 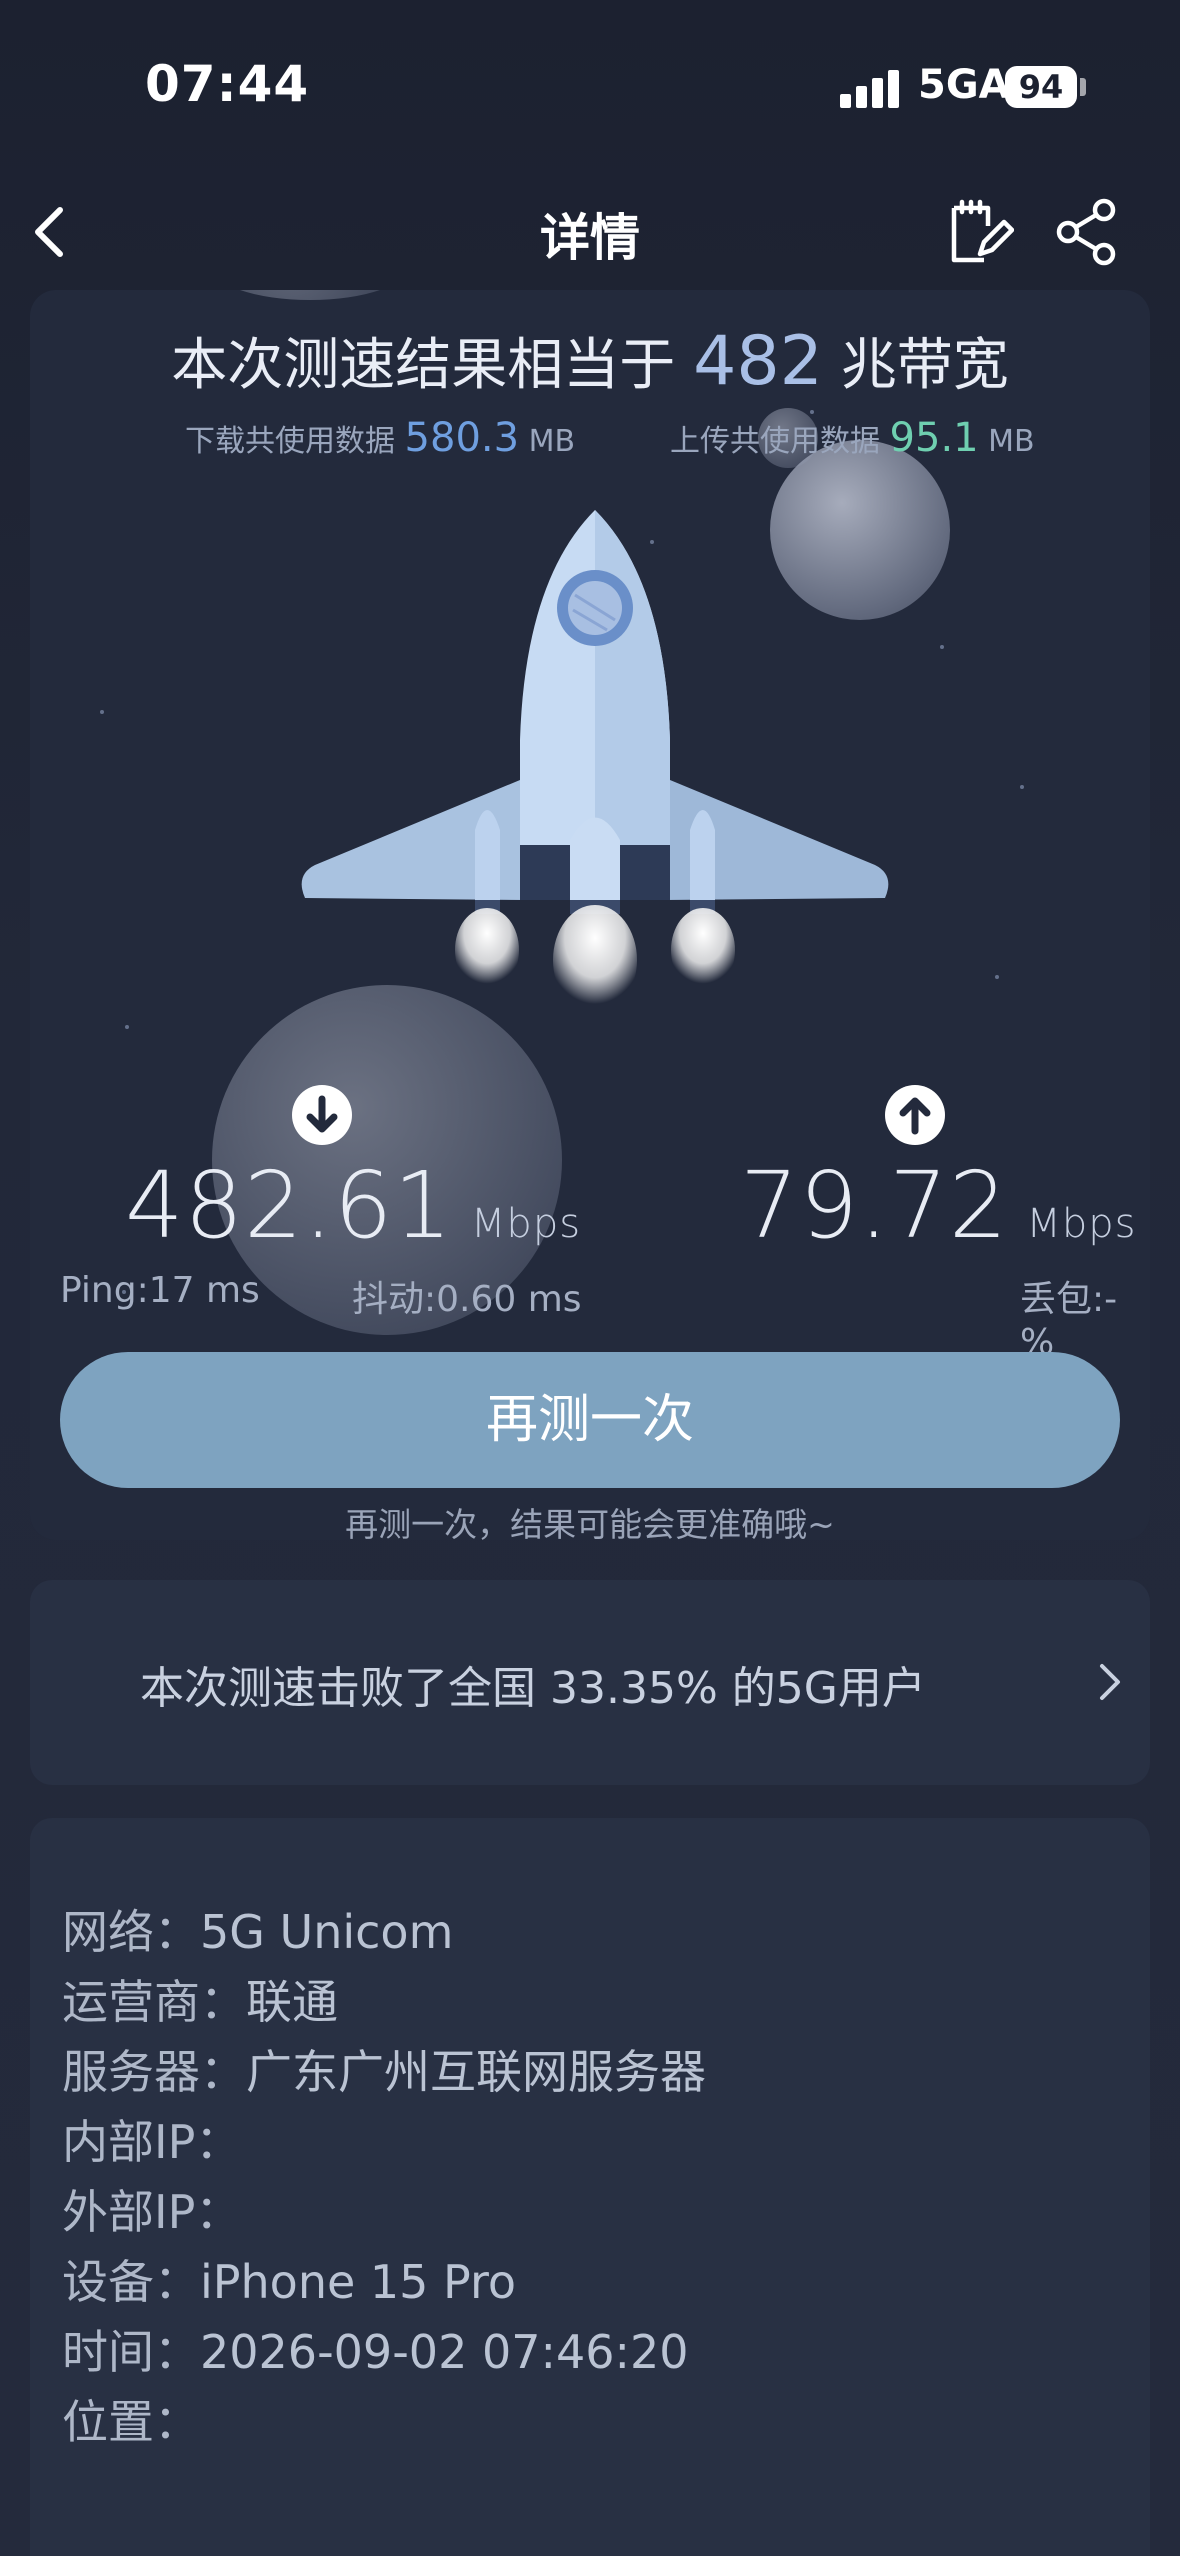 What do you see at coordinates (289, 1205) in the screenshot?
I see `download-speed-value: 482.61` at bounding box center [289, 1205].